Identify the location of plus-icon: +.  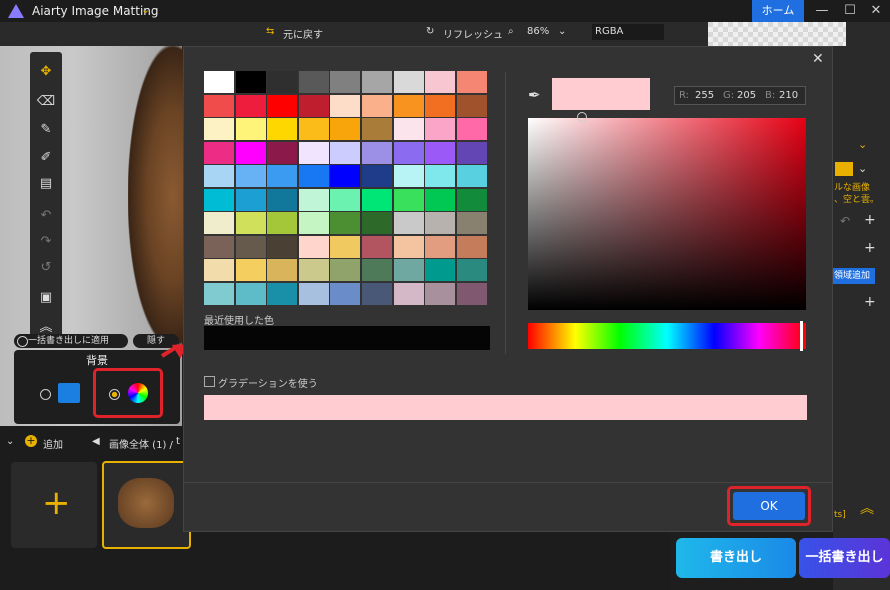
(56, 503).